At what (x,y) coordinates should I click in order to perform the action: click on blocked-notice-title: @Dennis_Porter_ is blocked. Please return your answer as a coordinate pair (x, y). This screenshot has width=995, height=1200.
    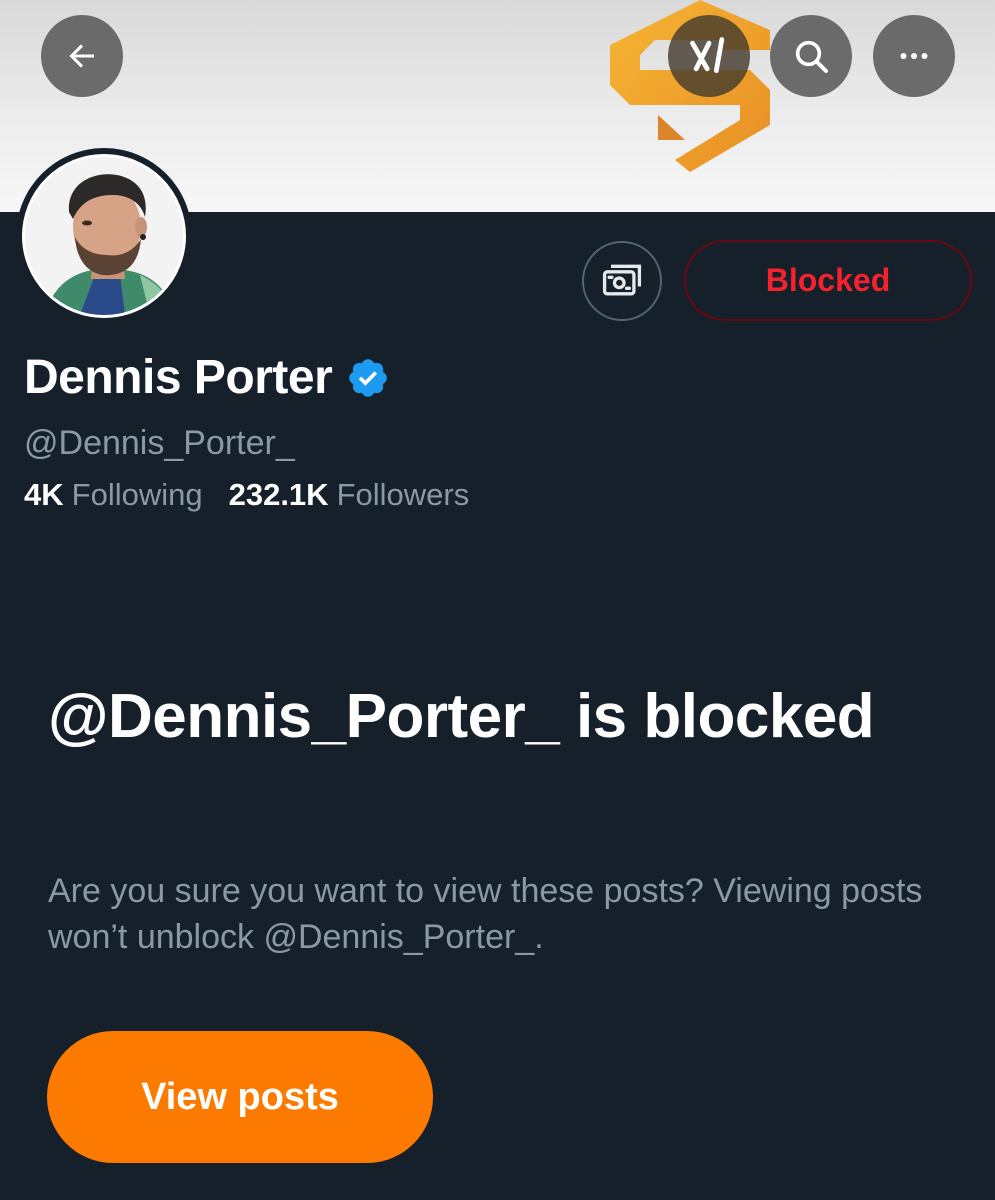
    Looking at the image, I should click on (461, 716).